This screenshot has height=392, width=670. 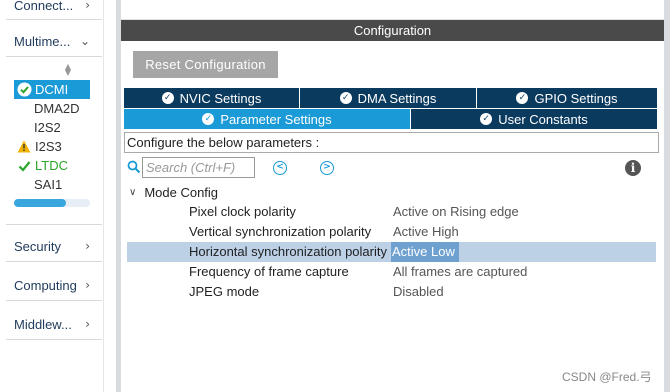 What do you see at coordinates (456, 212) in the screenshot?
I see `parameter-value: Active on Rising edge` at bounding box center [456, 212].